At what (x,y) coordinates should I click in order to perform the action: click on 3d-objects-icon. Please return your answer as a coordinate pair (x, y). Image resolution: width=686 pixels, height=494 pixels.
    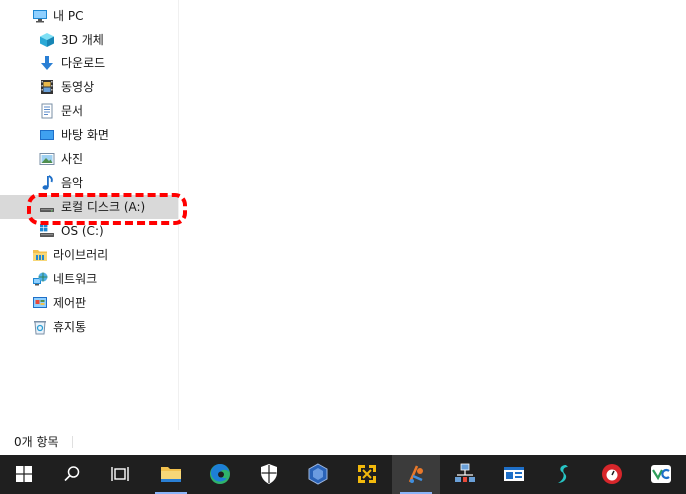
    Looking at the image, I should click on (47, 40).